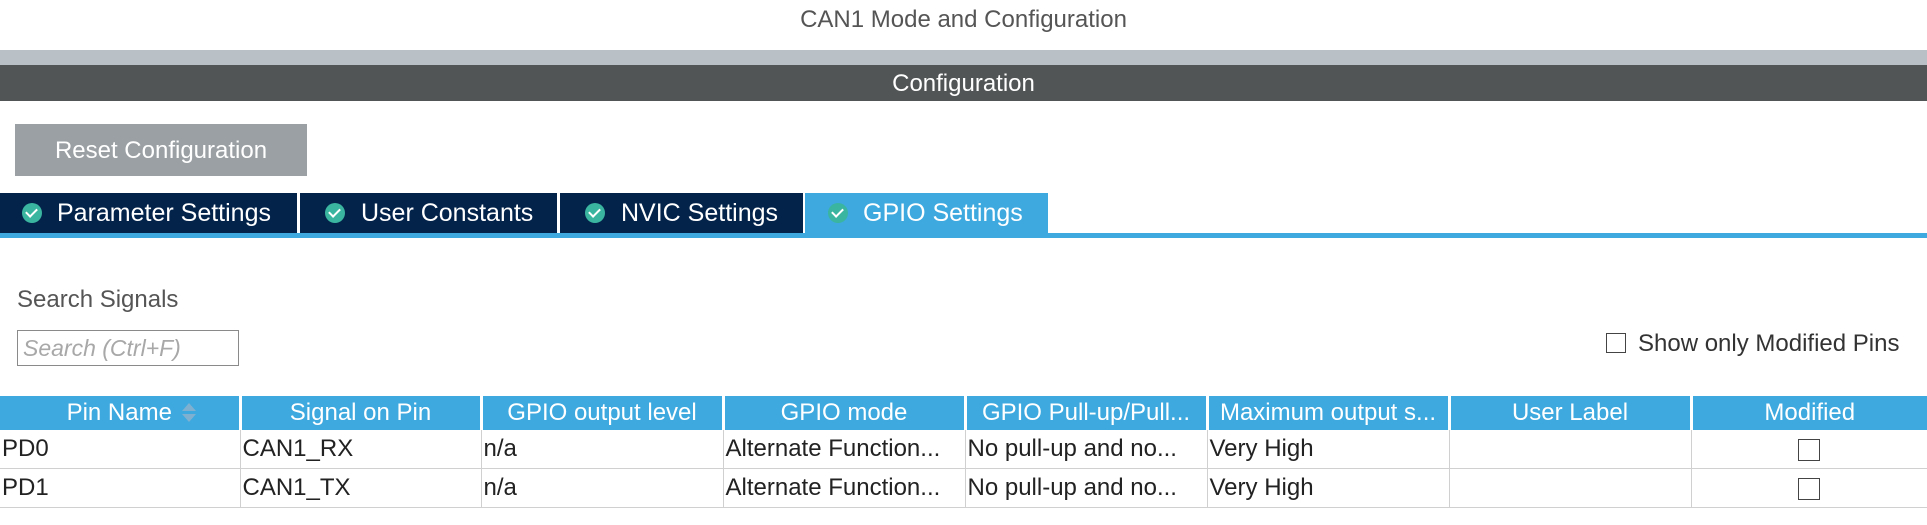 This screenshot has width=1927, height=525. What do you see at coordinates (120, 449) in the screenshot?
I see `cell-pin: PD0` at bounding box center [120, 449].